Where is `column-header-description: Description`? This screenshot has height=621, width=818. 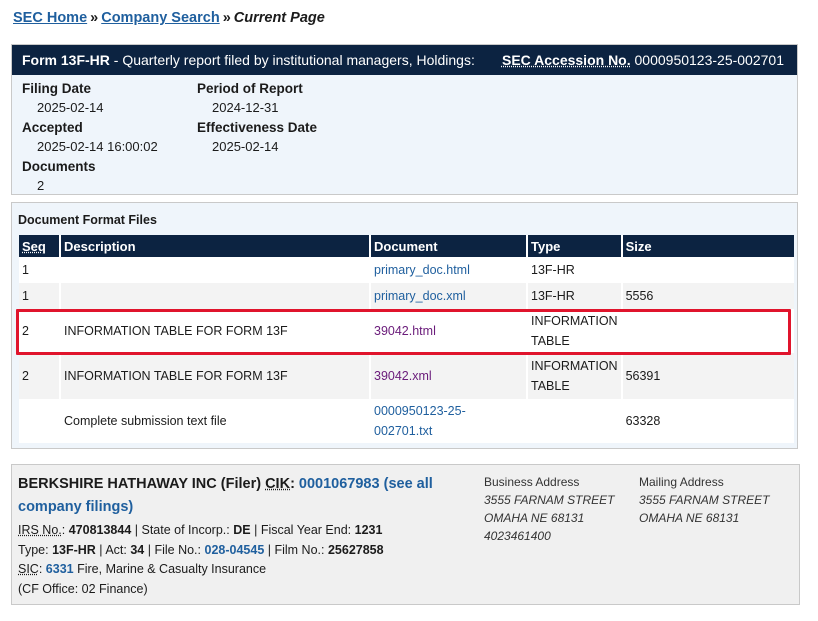 column-header-description: Description is located at coordinates (215, 246).